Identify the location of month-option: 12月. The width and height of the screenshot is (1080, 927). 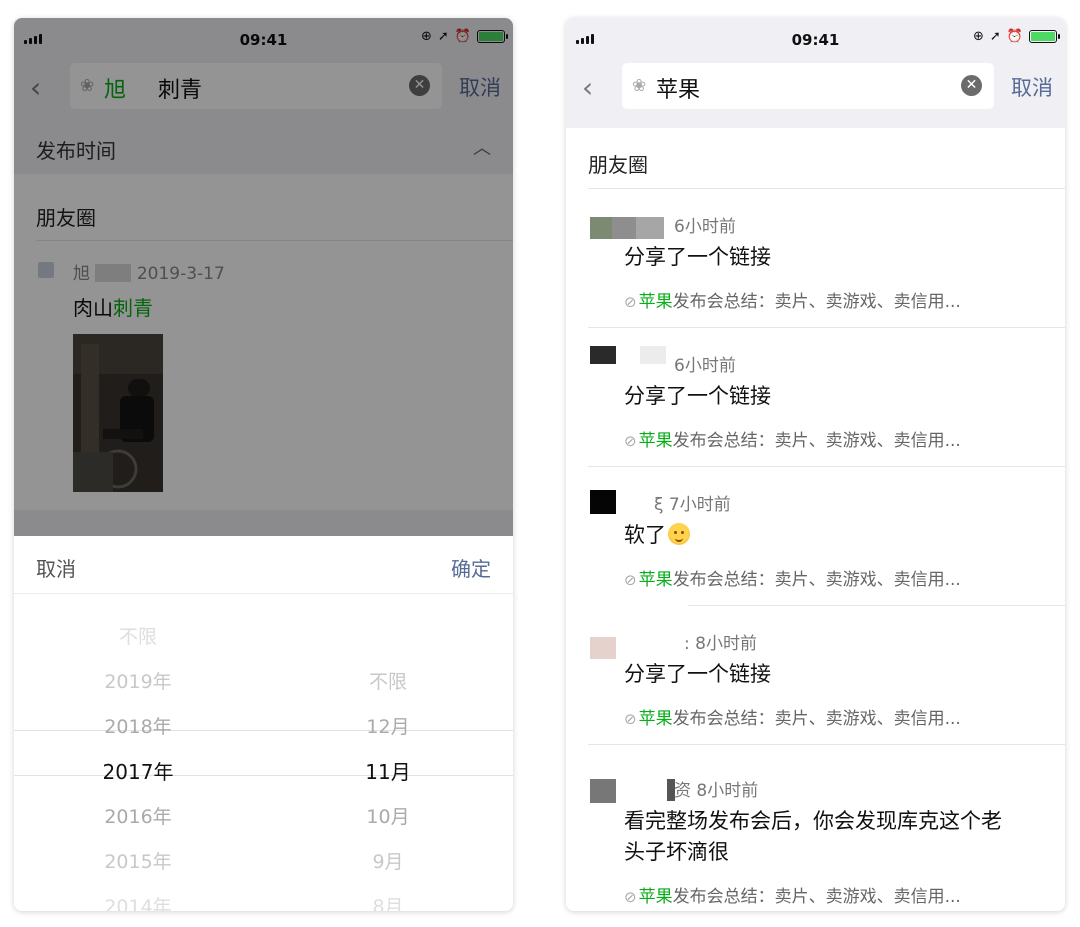
(388, 727).